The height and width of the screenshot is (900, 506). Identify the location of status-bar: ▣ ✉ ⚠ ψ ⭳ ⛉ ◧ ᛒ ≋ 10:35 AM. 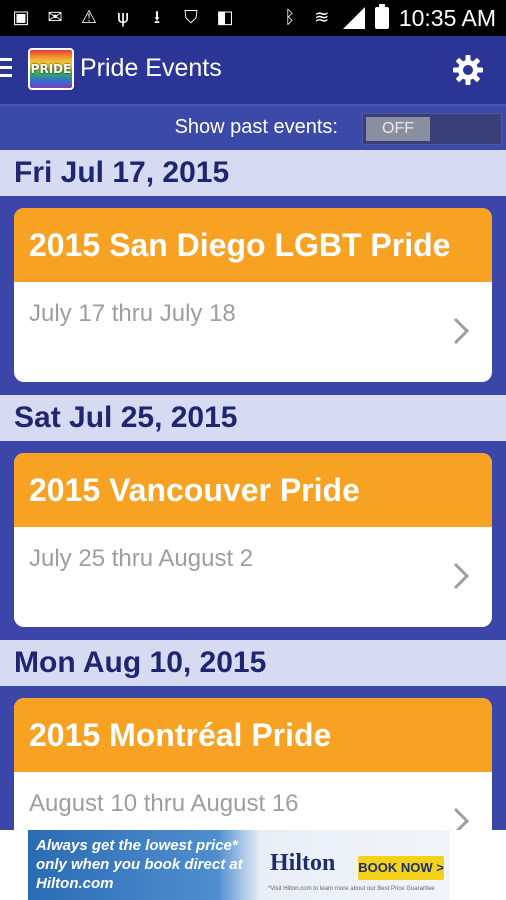
(253, 18).